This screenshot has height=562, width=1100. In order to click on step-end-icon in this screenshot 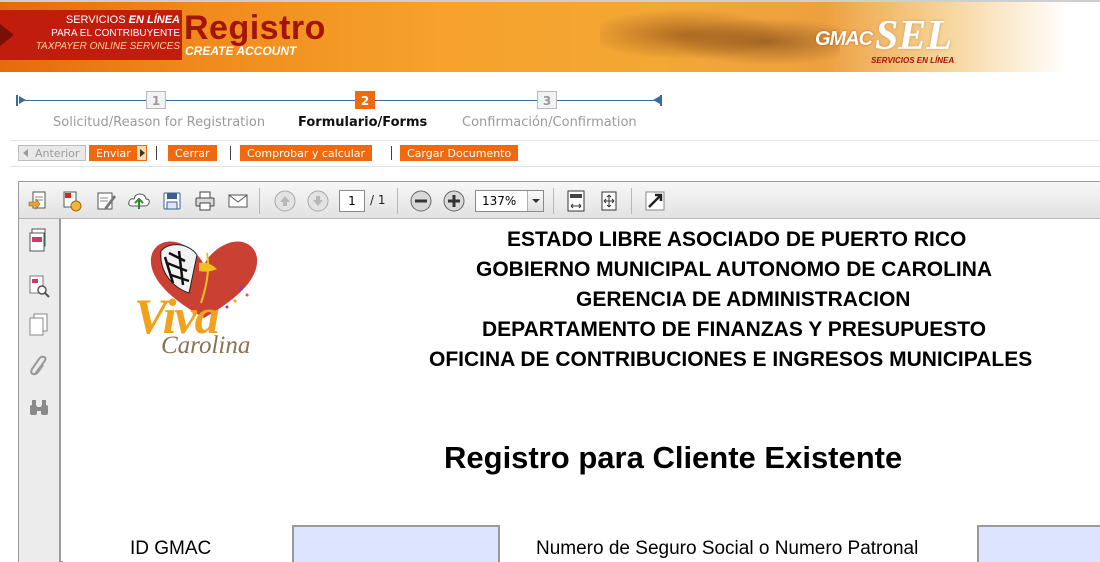, I will do `click(657, 100)`.